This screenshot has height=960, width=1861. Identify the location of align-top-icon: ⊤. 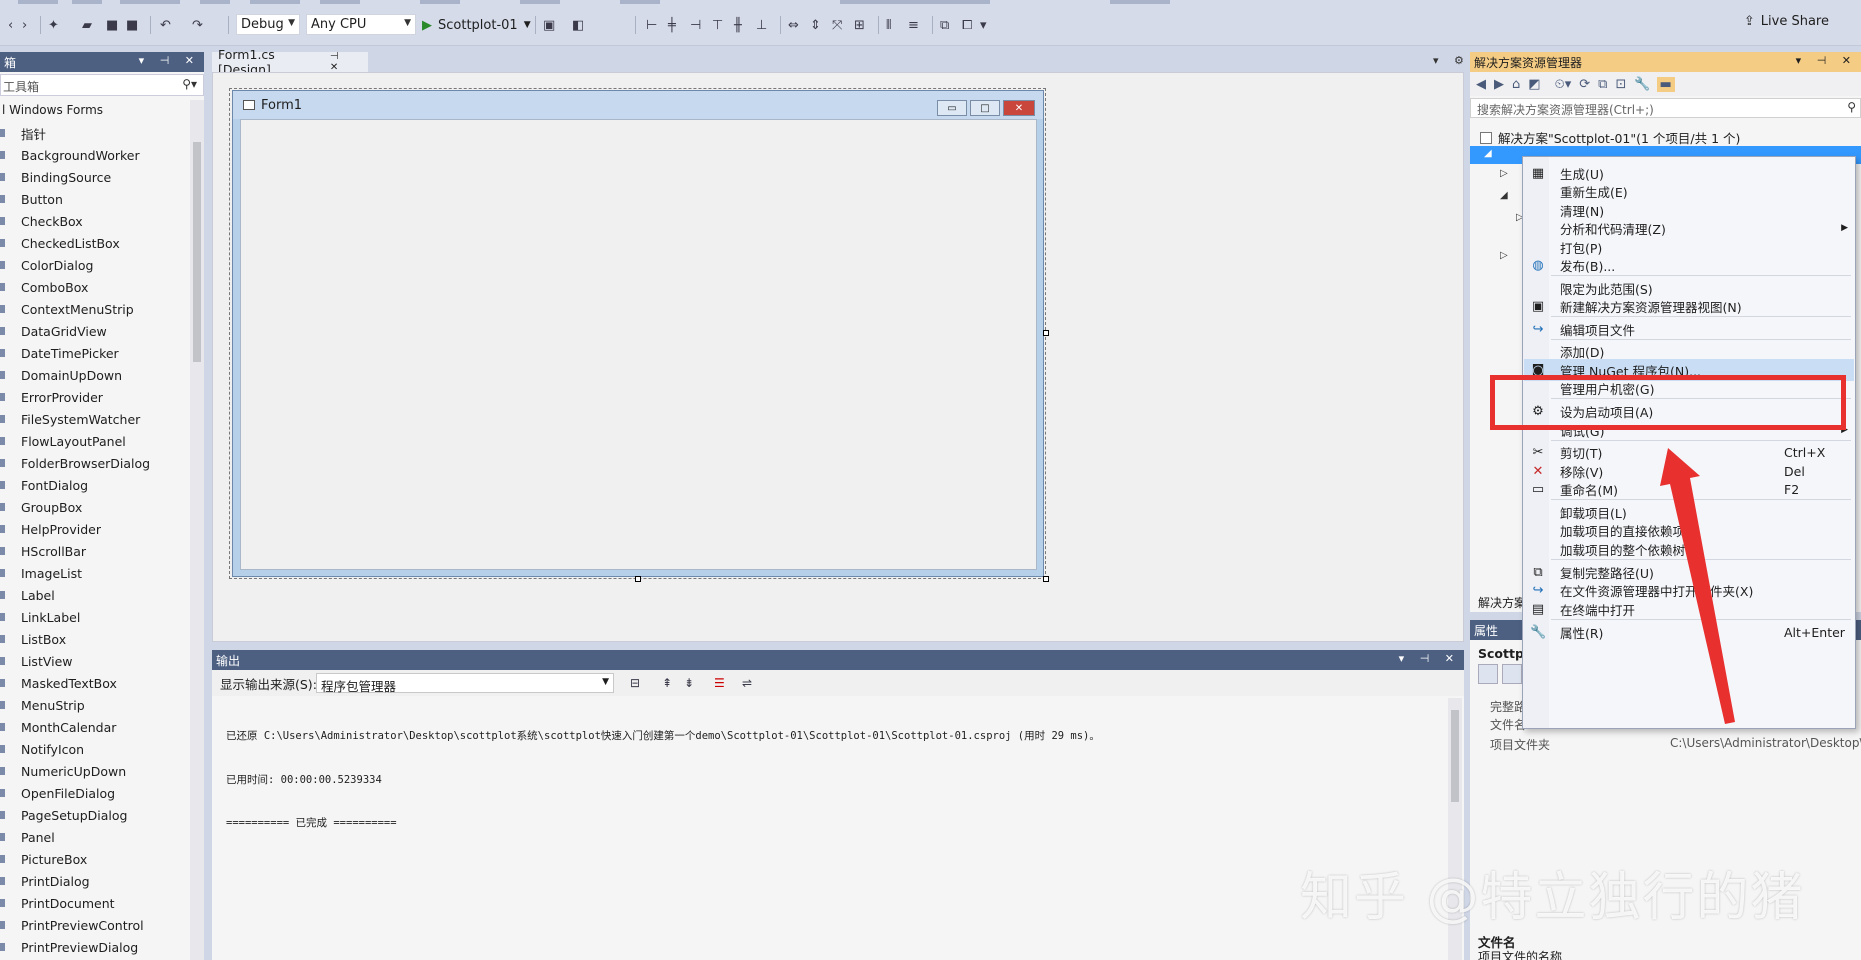
(717, 25).